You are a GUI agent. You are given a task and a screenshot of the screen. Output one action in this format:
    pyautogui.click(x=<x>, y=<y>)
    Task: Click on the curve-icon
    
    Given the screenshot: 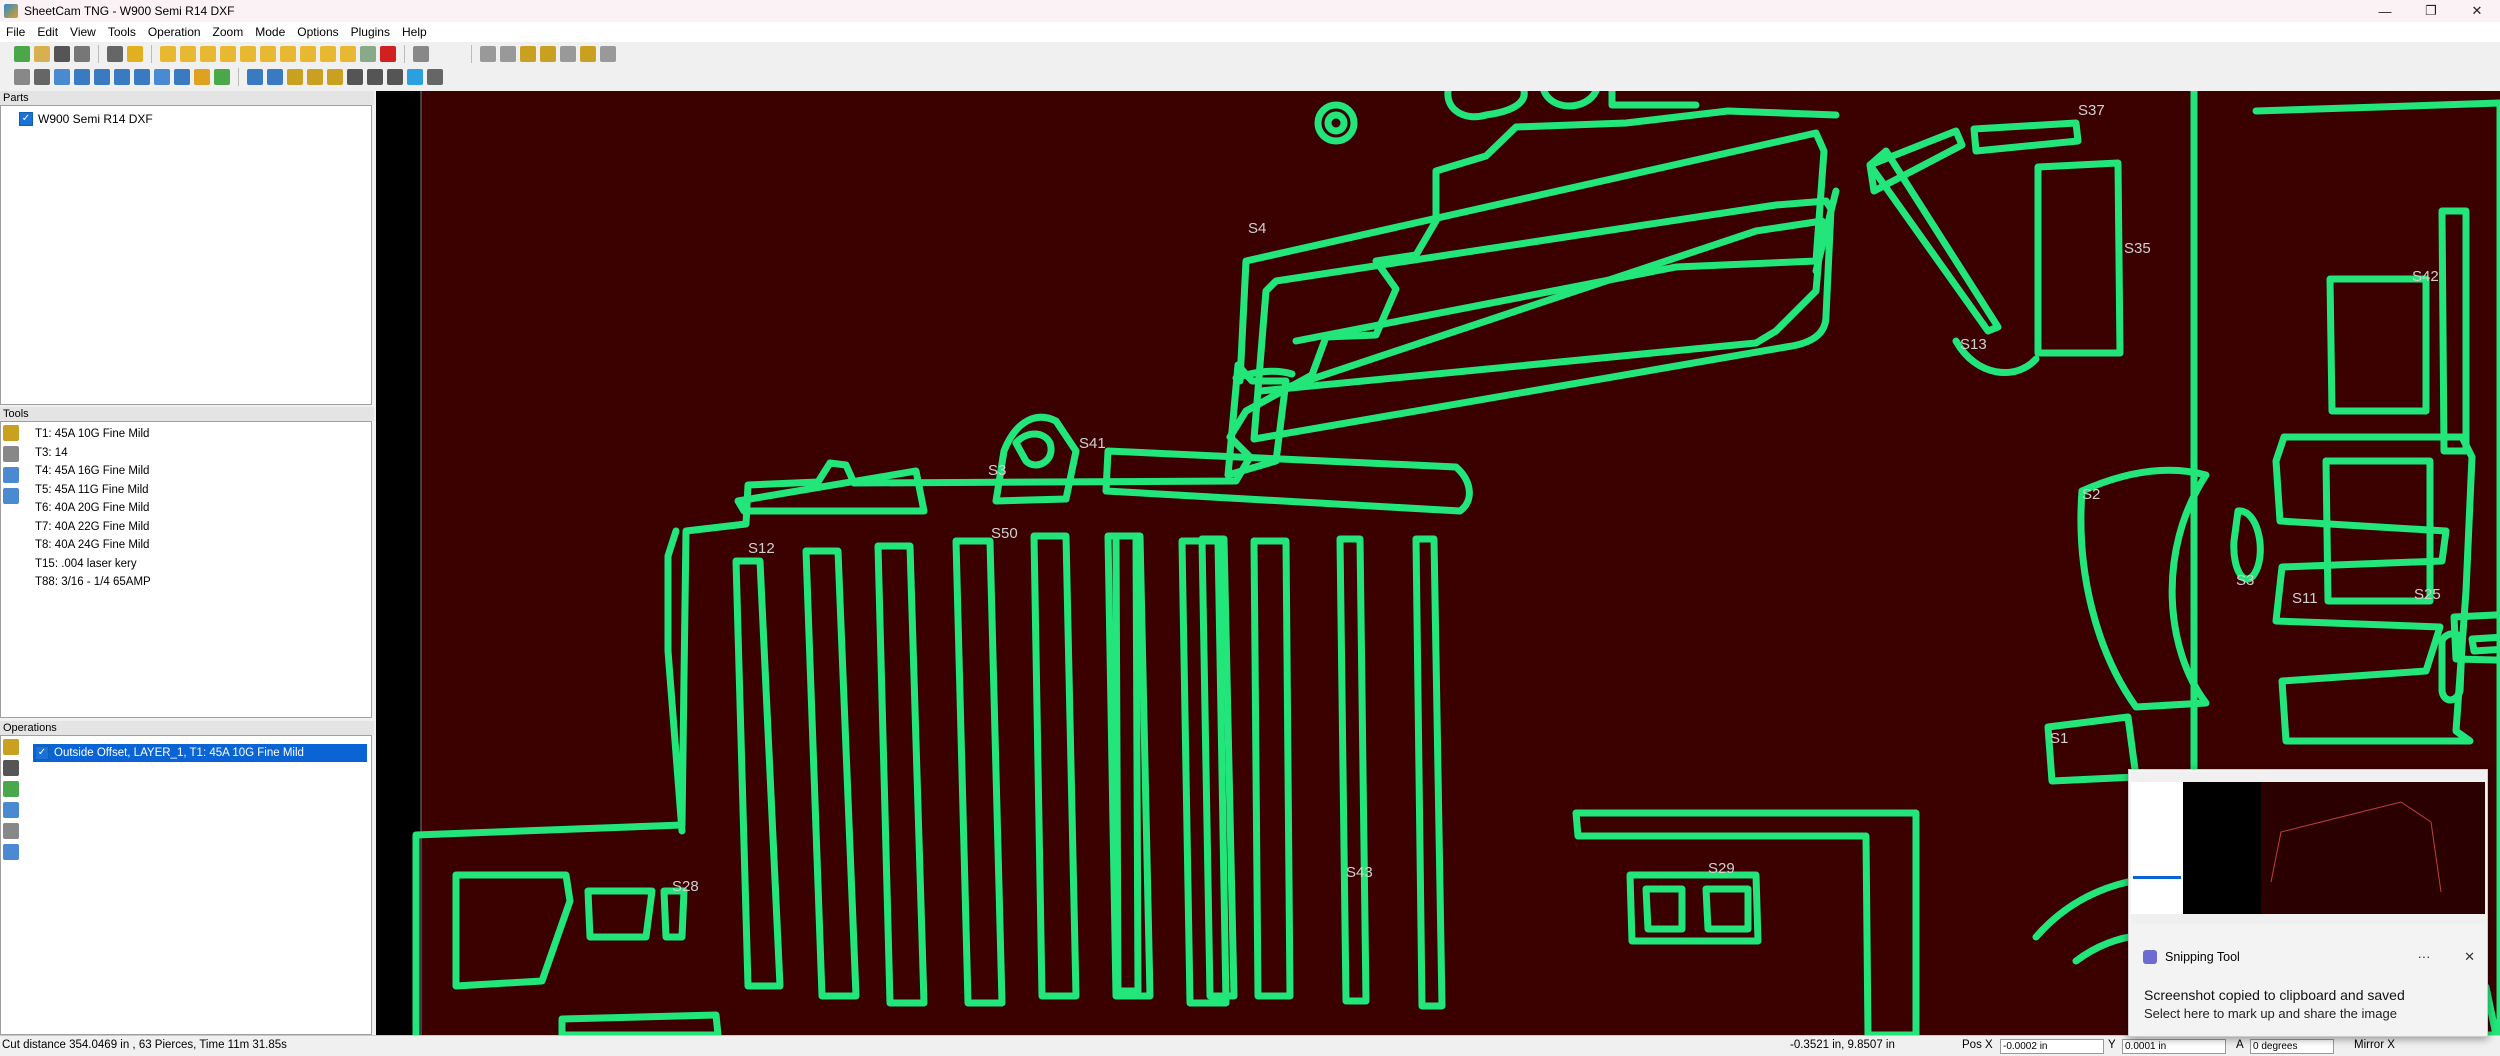 What is the action you would take?
    pyautogui.click(x=102, y=77)
    